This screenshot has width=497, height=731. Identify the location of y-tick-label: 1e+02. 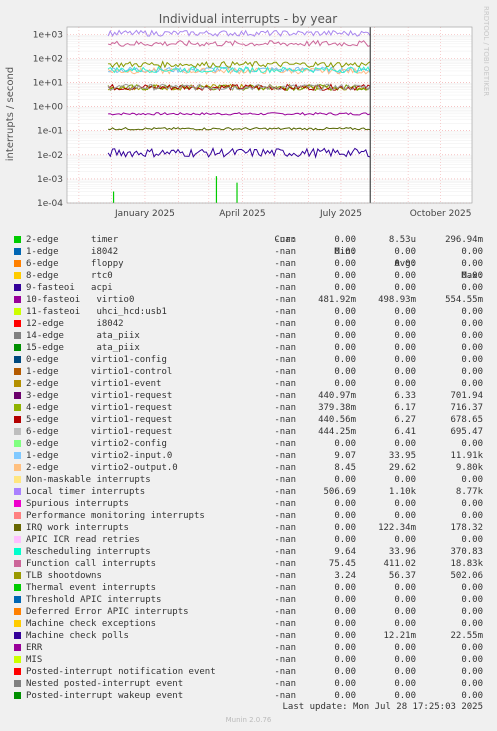
(48, 59).